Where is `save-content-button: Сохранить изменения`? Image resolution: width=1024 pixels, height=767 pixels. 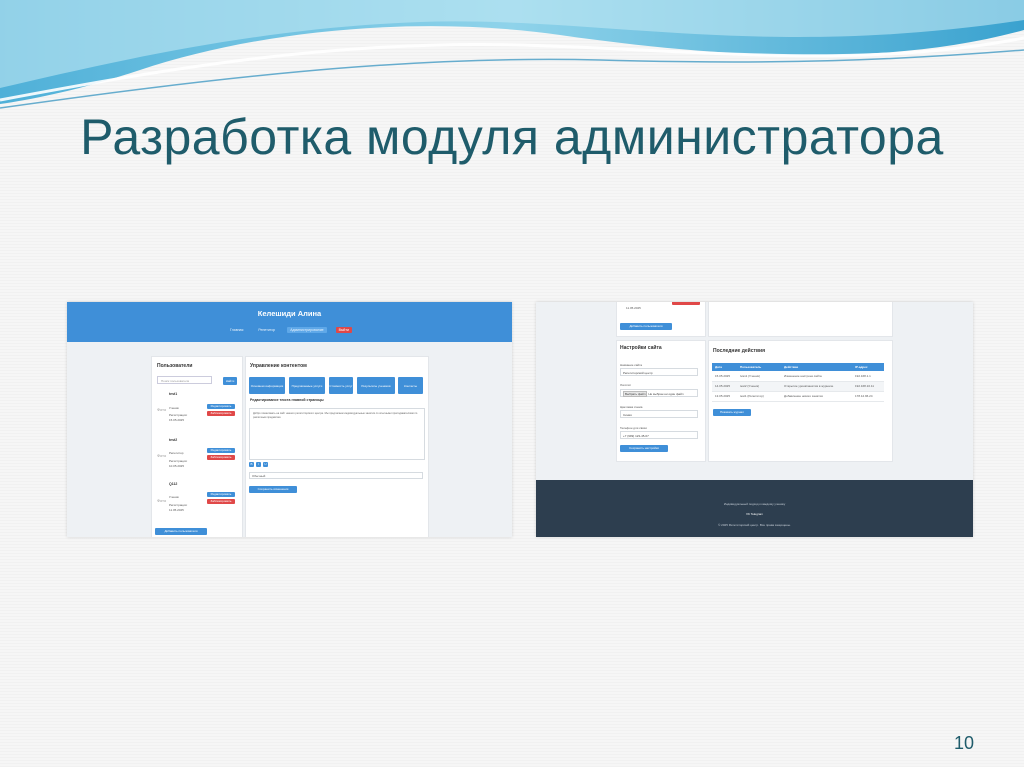 save-content-button: Сохранить изменения is located at coordinates (273, 489).